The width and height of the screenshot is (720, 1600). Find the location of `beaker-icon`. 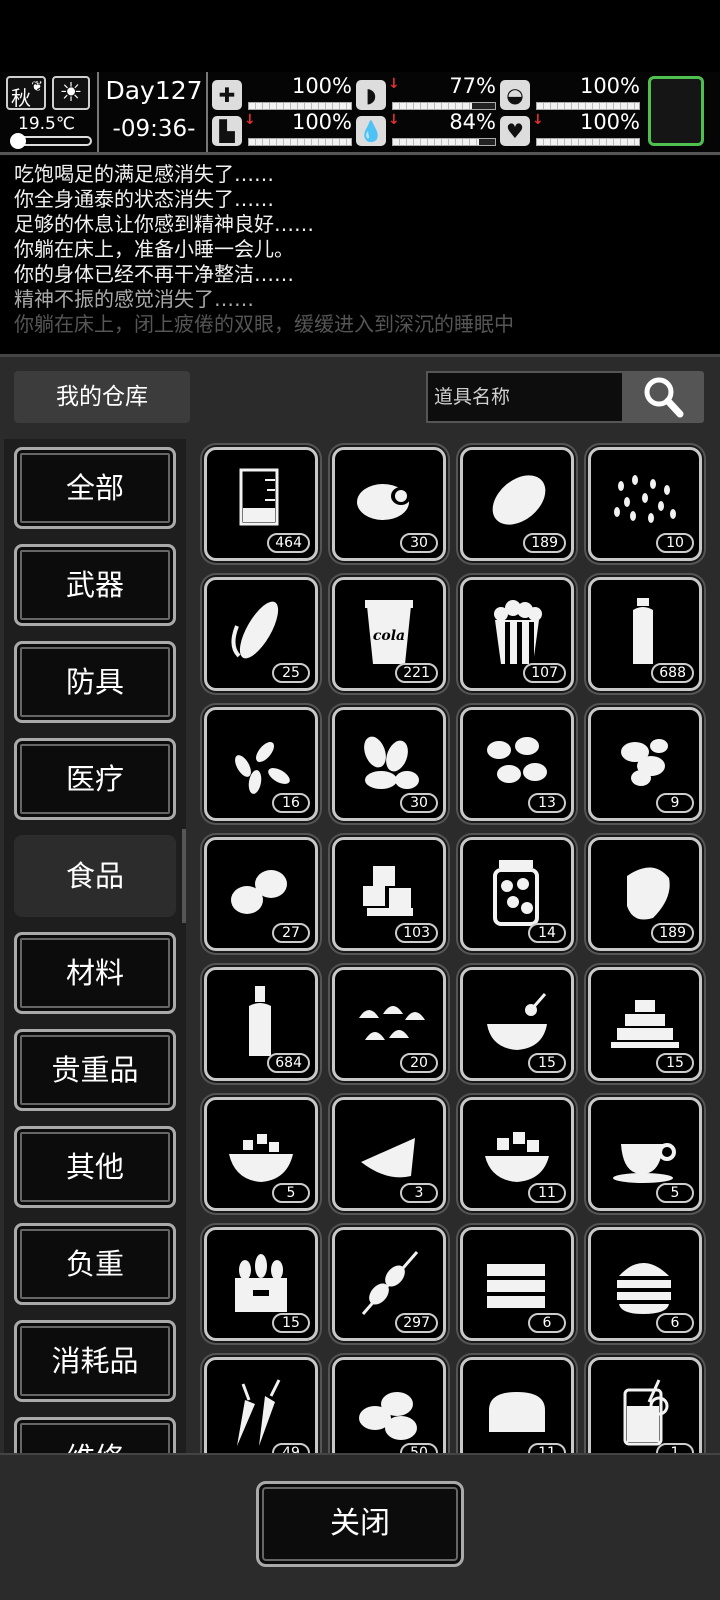

beaker-icon is located at coordinates (259, 497).